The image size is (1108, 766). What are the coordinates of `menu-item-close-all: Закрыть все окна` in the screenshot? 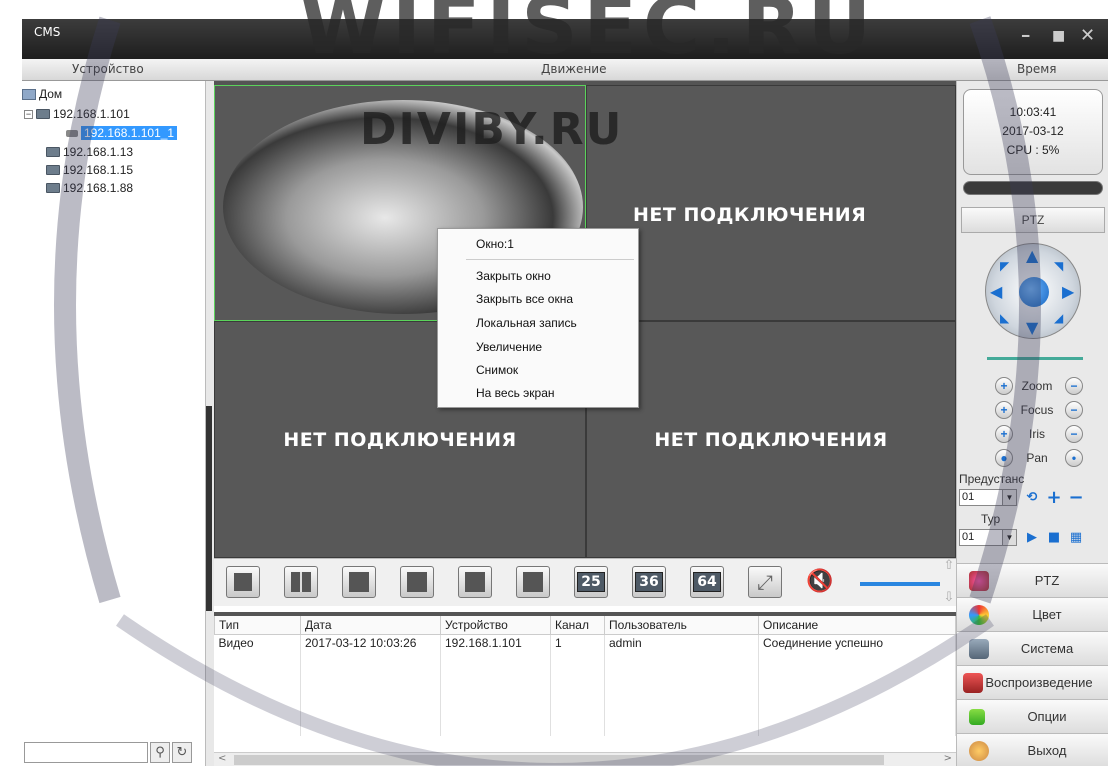 It's located at (524, 299).